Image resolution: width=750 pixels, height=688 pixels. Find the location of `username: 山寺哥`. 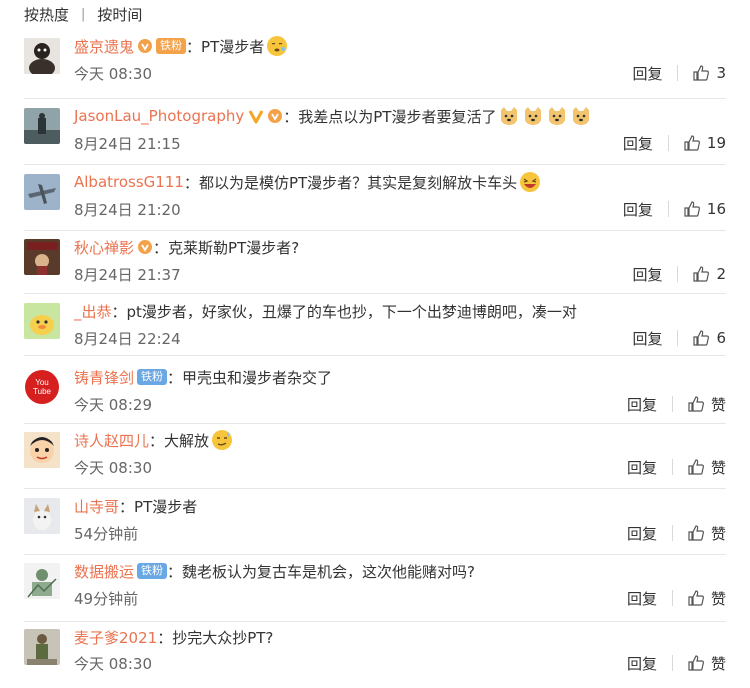

username: 山寺哥 is located at coordinates (96, 506).